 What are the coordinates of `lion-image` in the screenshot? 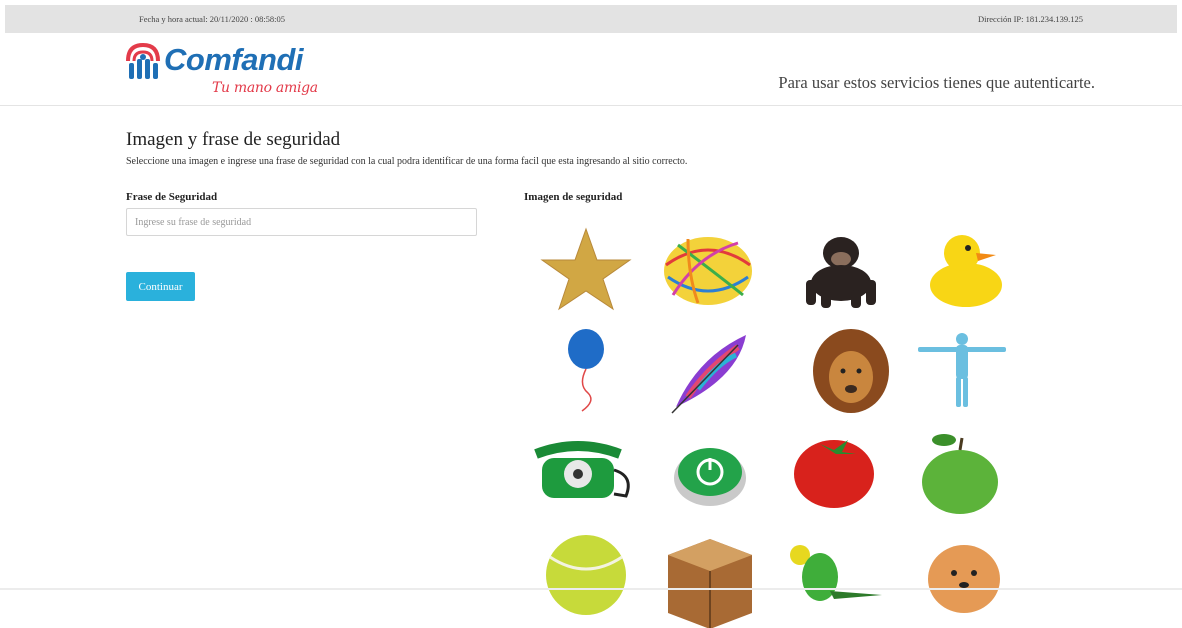 It's located at (841, 374).